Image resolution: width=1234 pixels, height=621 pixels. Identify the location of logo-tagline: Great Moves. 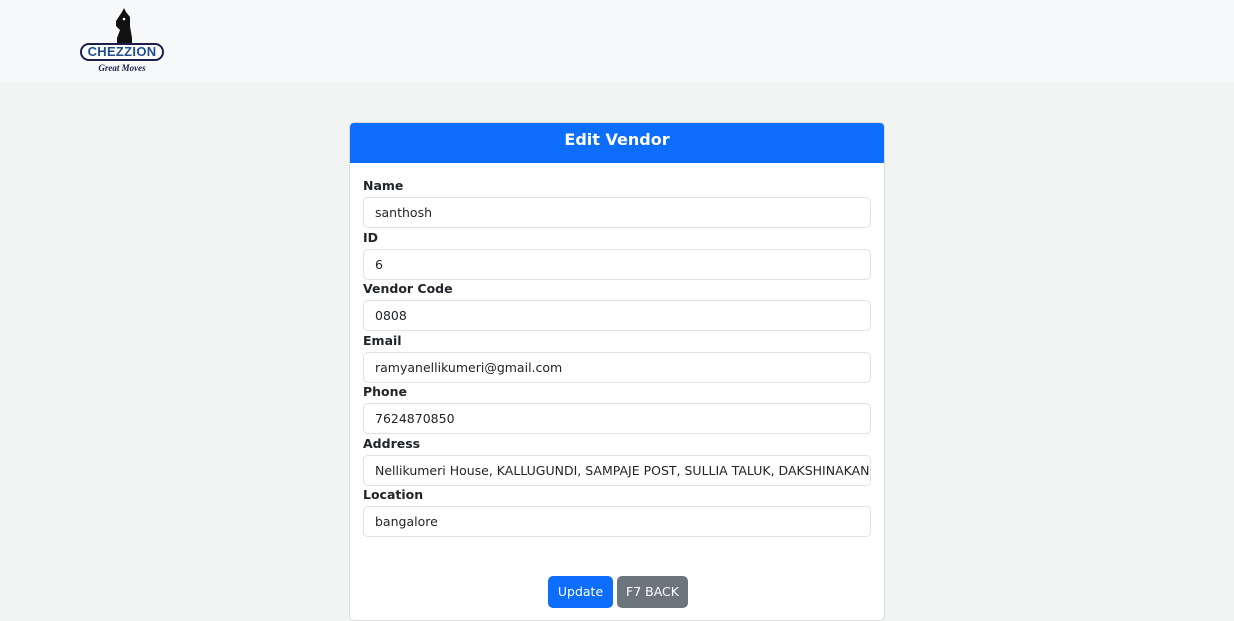
(122, 68).